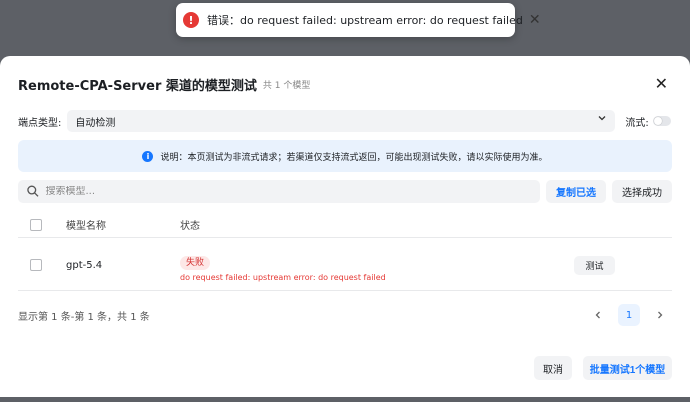 The height and width of the screenshot is (402, 690). What do you see at coordinates (36, 265) in the screenshot?
I see `row-checkbox` at bounding box center [36, 265].